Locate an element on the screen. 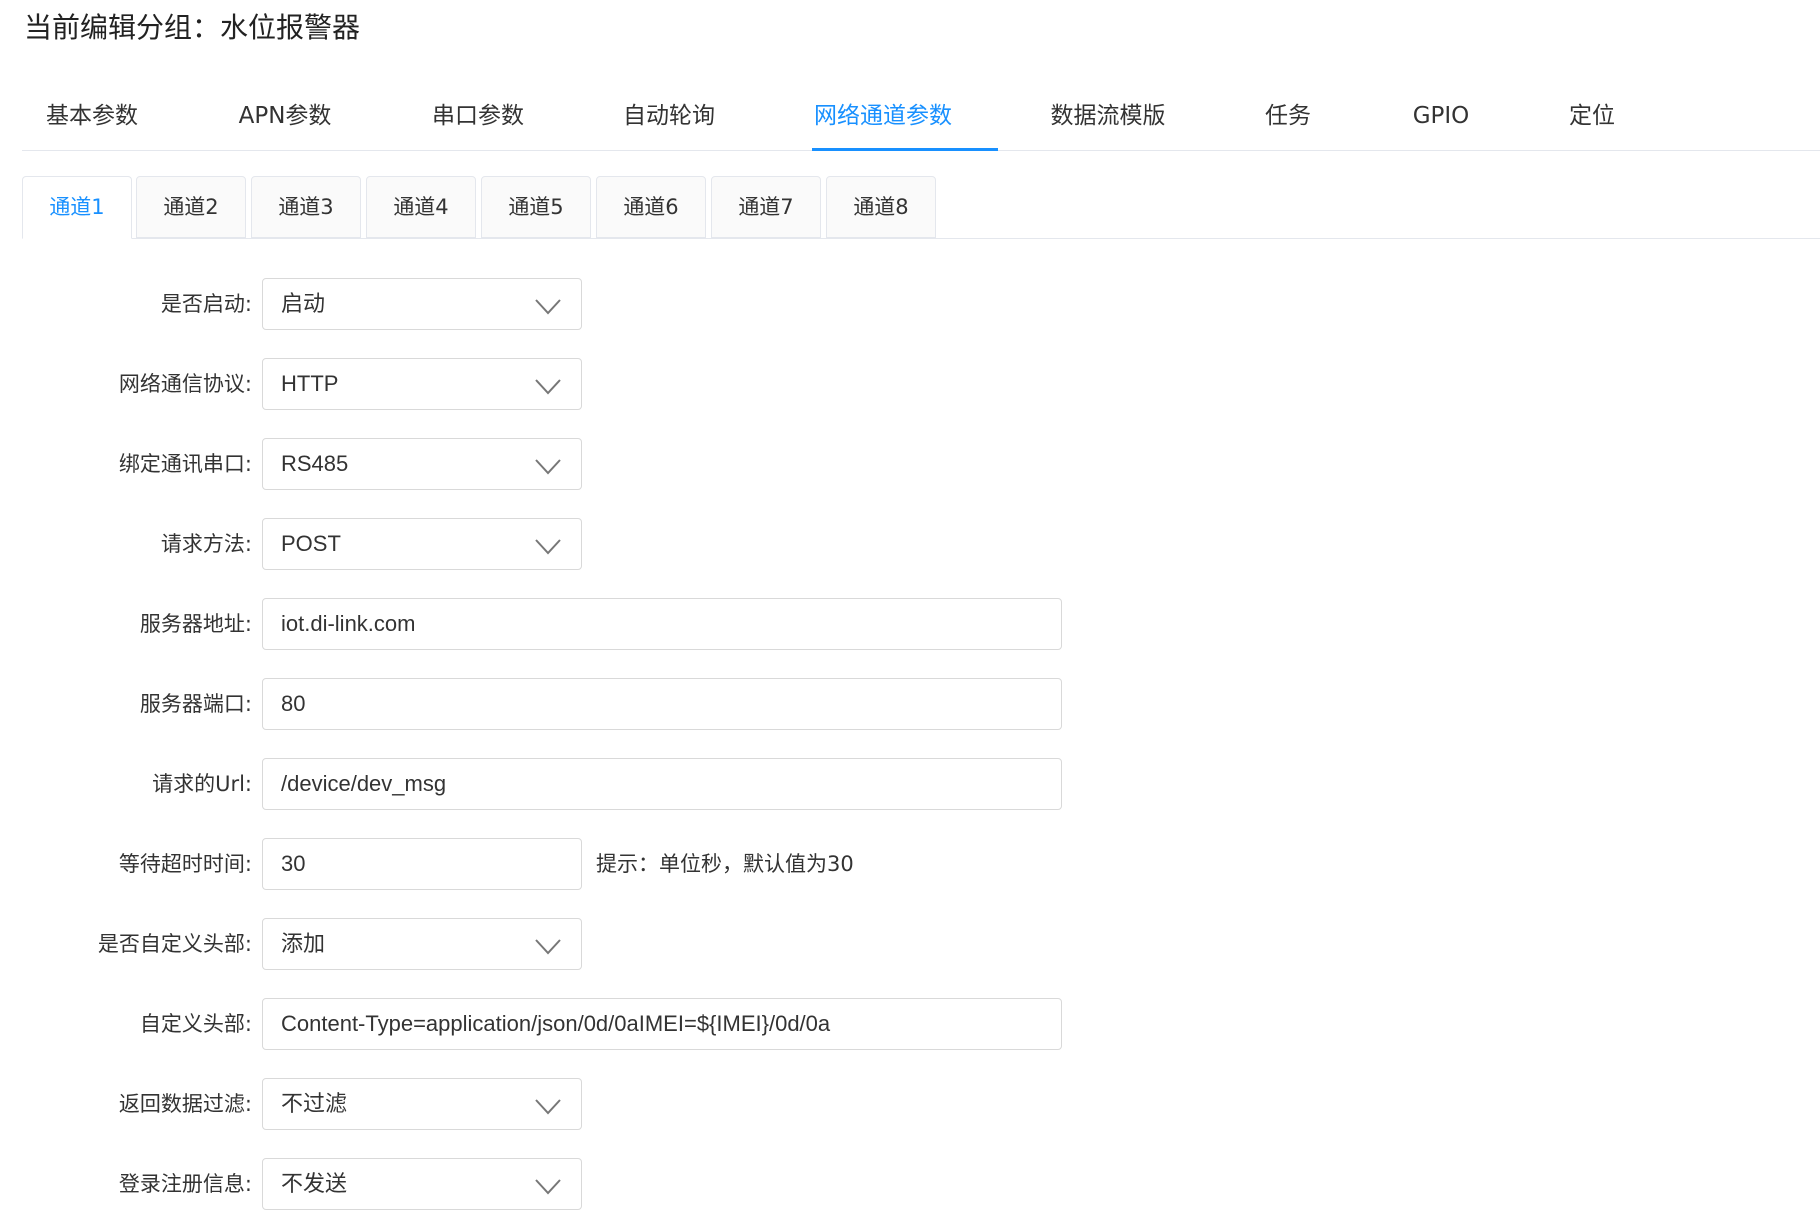  method-select-value: POST is located at coordinates (311, 543).